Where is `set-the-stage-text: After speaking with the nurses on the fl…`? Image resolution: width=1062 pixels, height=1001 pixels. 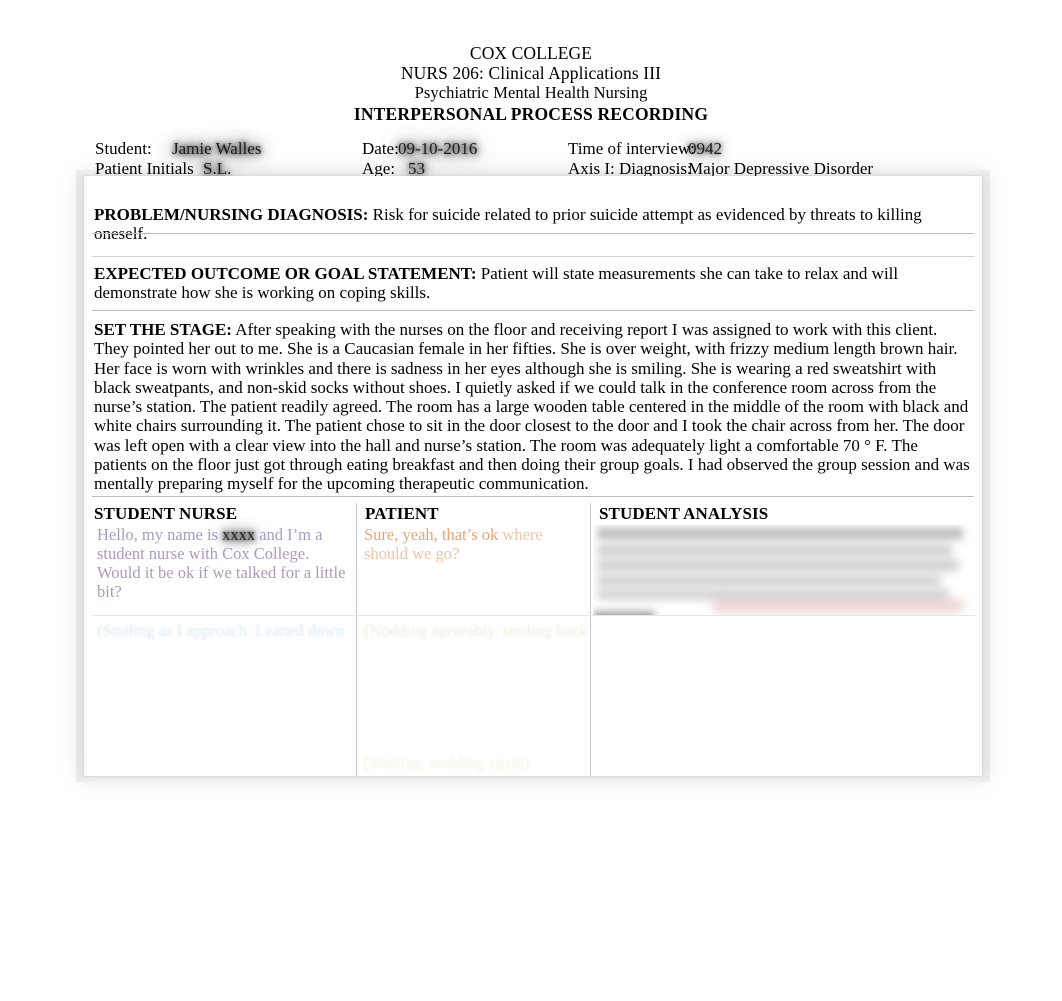 set-the-stage-text: After speaking with the nurses on the fl… is located at coordinates (532, 407).